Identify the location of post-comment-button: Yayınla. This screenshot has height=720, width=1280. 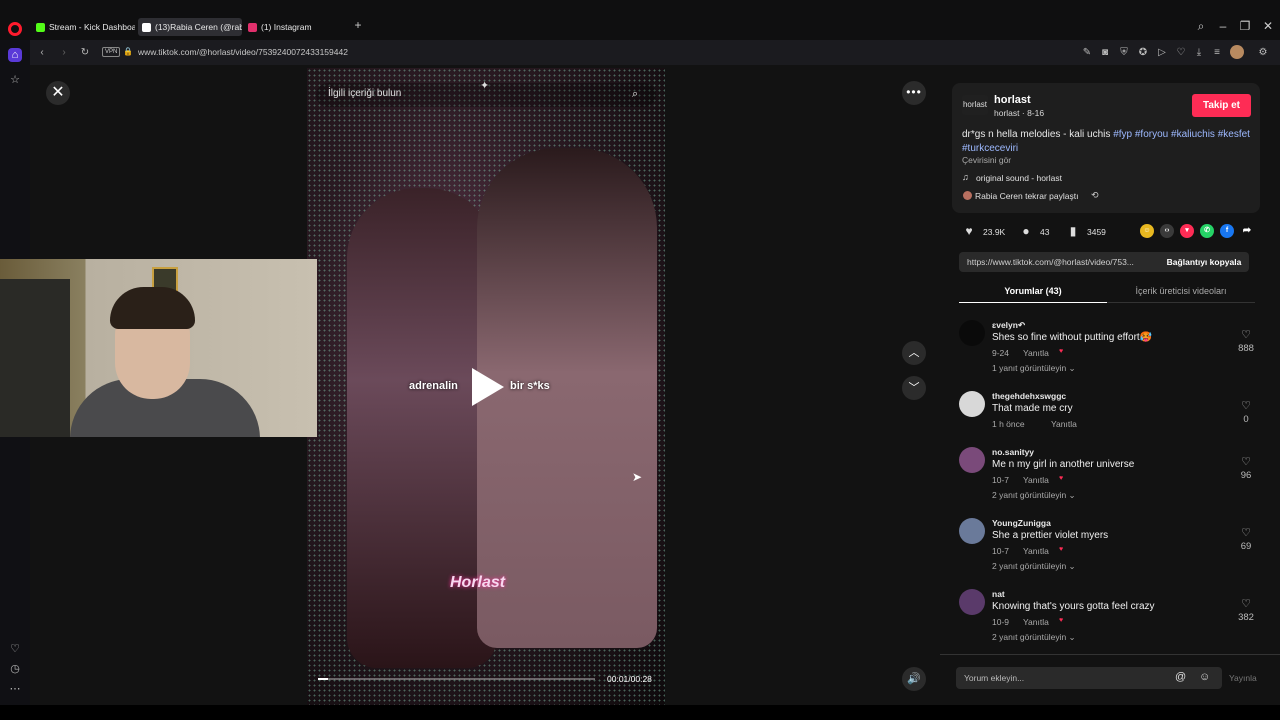
(1243, 678).